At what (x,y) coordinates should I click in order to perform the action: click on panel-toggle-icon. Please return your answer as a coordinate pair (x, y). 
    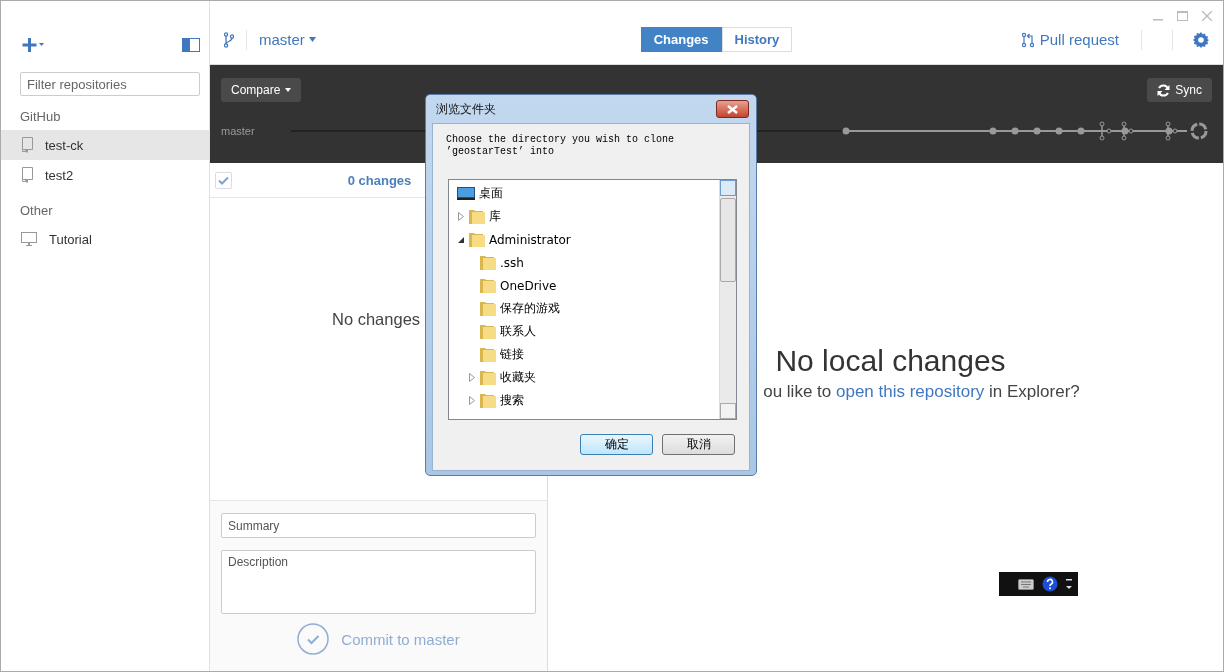
    Looking at the image, I should click on (191, 45).